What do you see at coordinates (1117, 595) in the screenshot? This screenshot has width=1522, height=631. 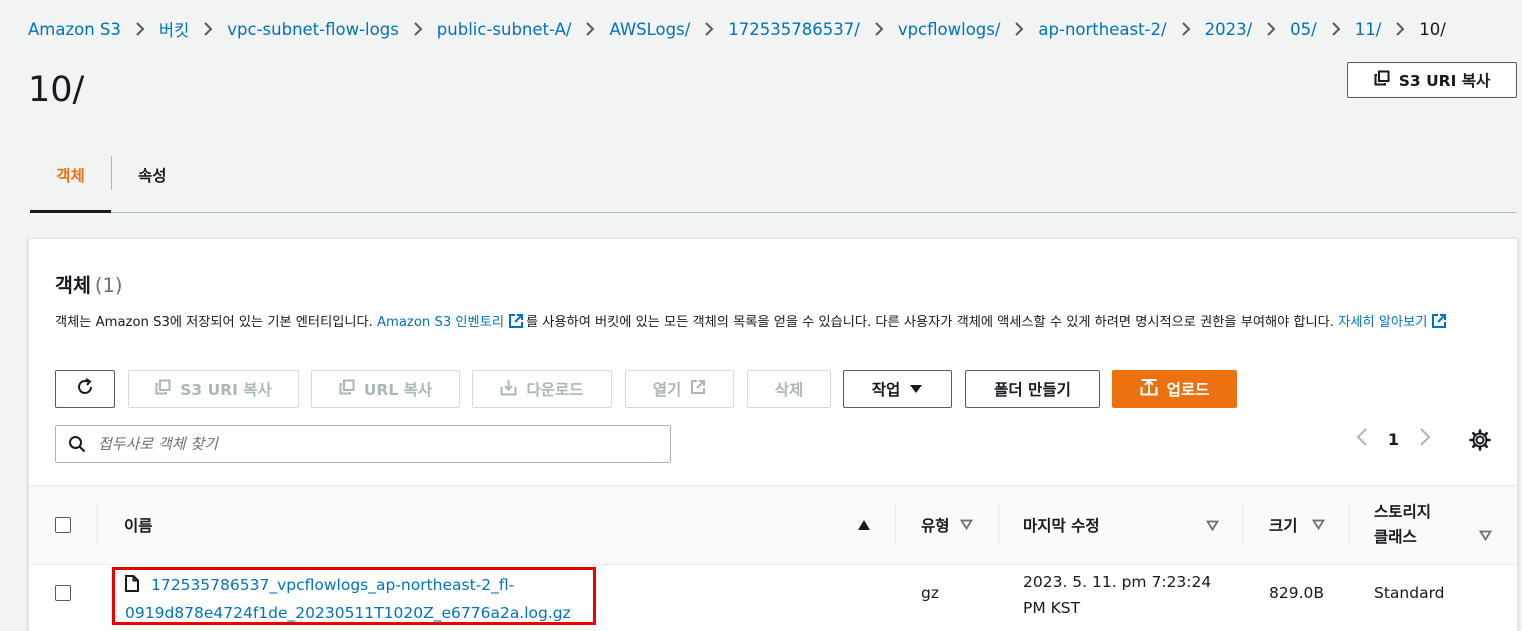 I see `object-last-modified: 2023. 5. 11. pm 7:23:24 PM KST` at bounding box center [1117, 595].